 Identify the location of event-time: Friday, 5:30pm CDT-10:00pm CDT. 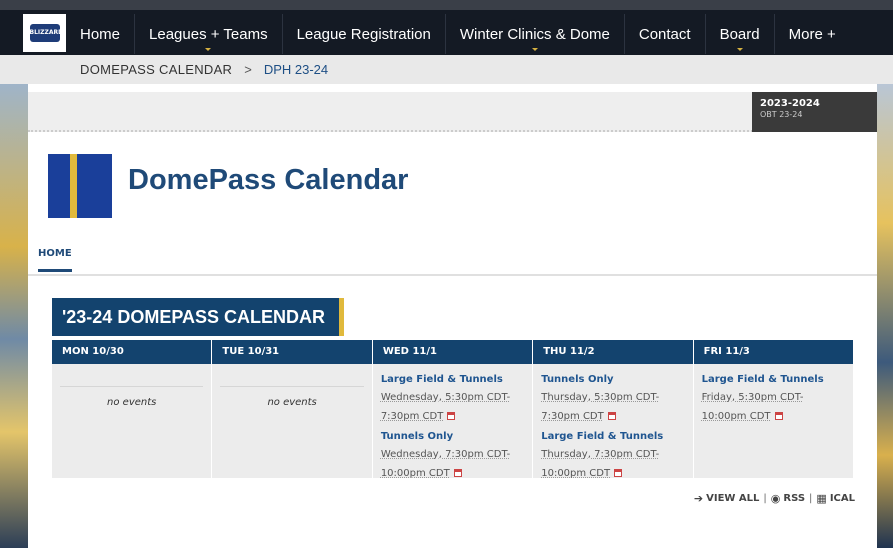
(753, 407).